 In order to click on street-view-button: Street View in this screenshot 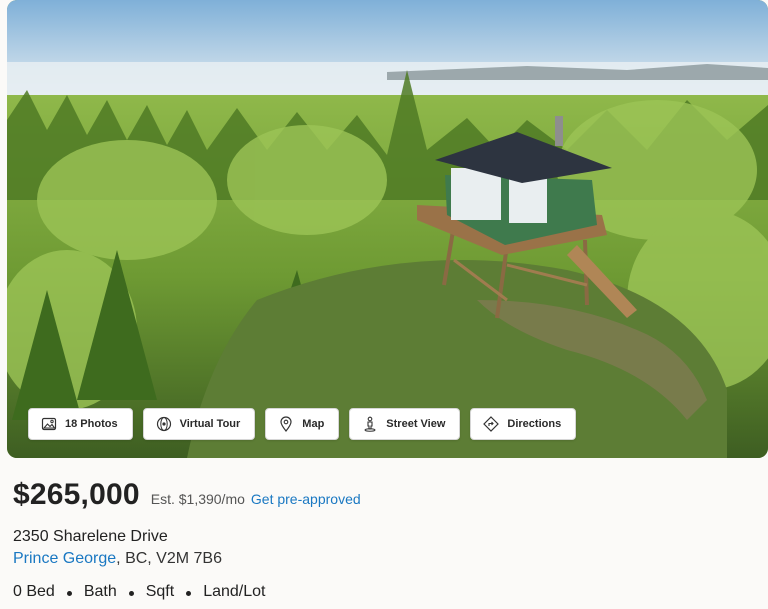, I will do `click(405, 424)`.